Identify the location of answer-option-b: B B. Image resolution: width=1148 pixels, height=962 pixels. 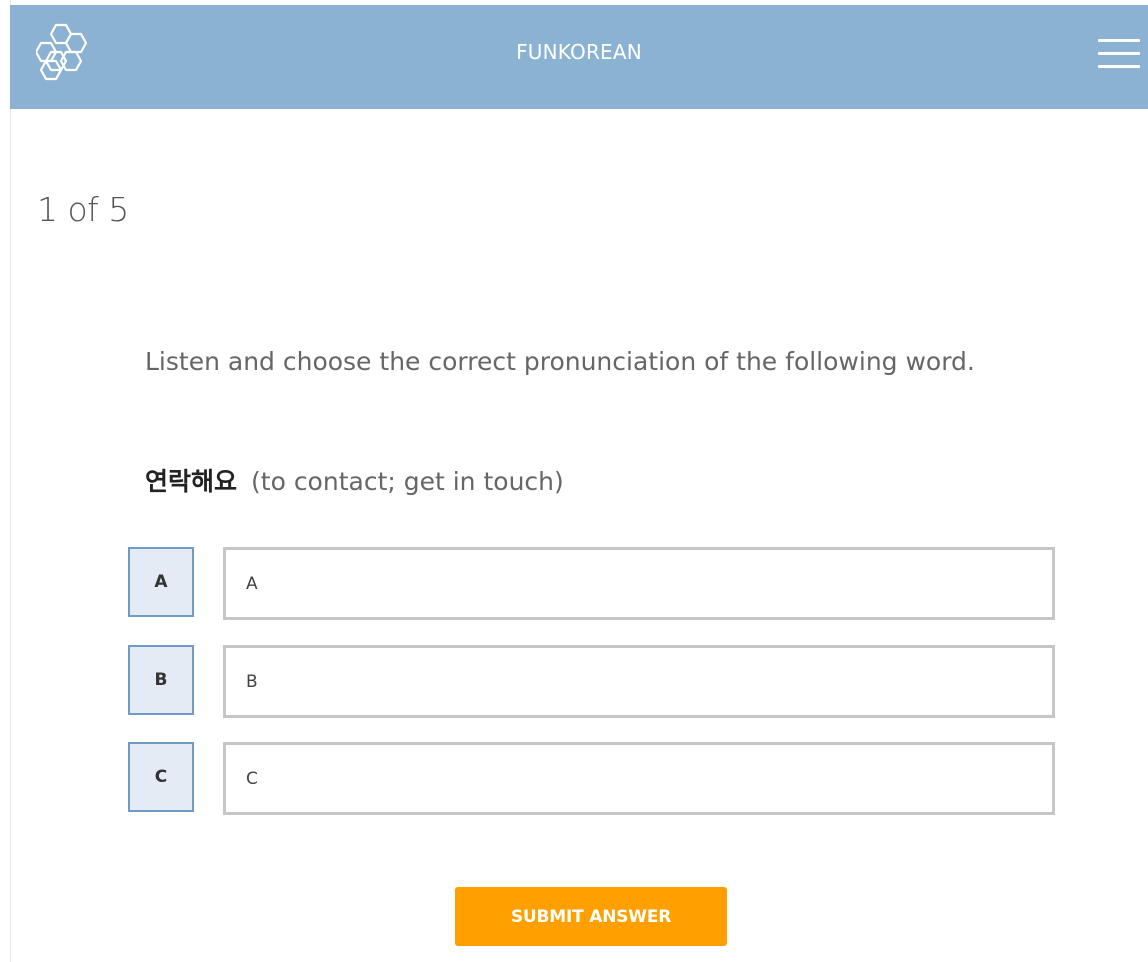
(592, 682).